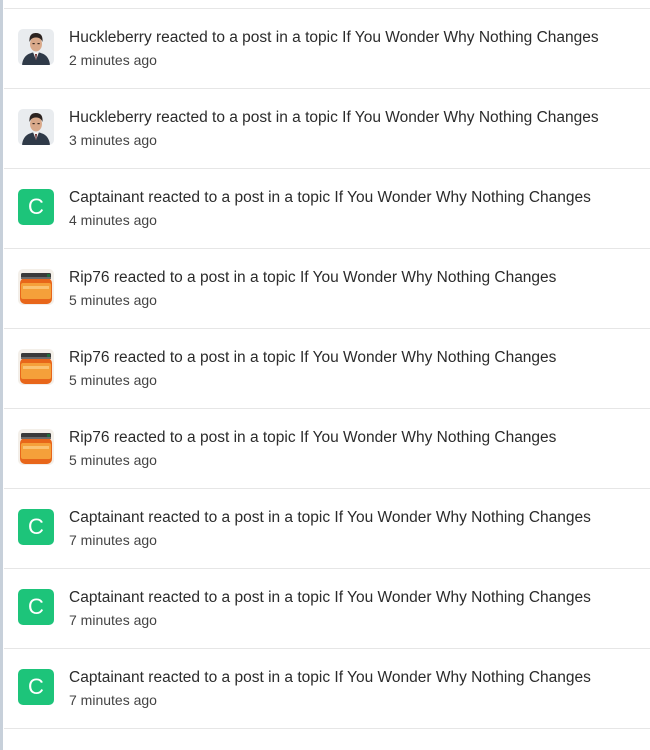 The width and height of the screenshot is (650, 750). Describe the element at coordinates (113, 220) in the screenshot. I see `notification-time: 4 minutes ago` at that location.